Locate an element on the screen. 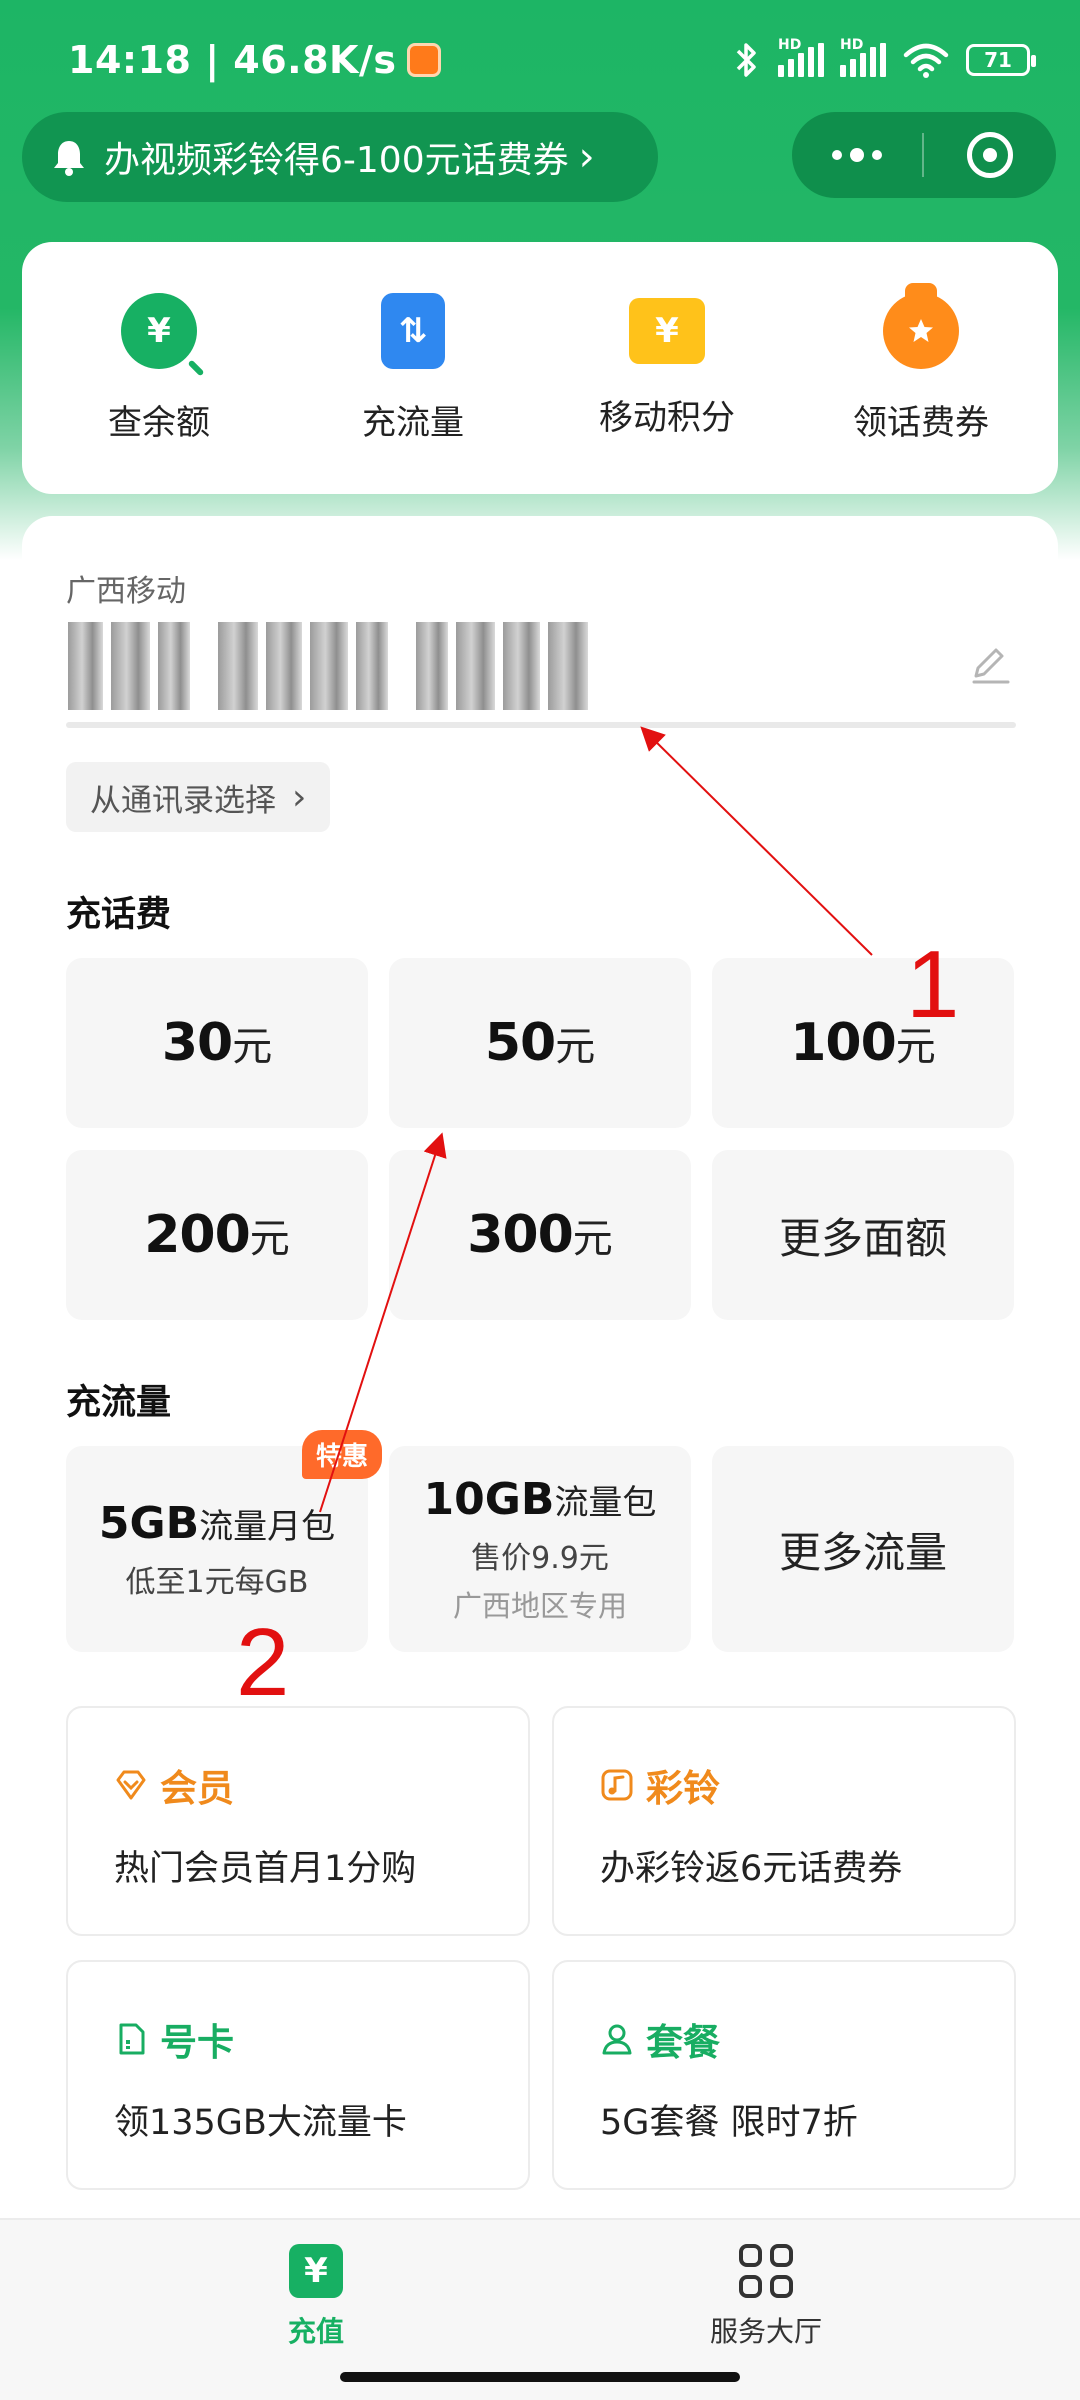 Image resolution: width=1080 pixels, height=2400 pixels. phone-input-underline is located at coordinates (541, 725).